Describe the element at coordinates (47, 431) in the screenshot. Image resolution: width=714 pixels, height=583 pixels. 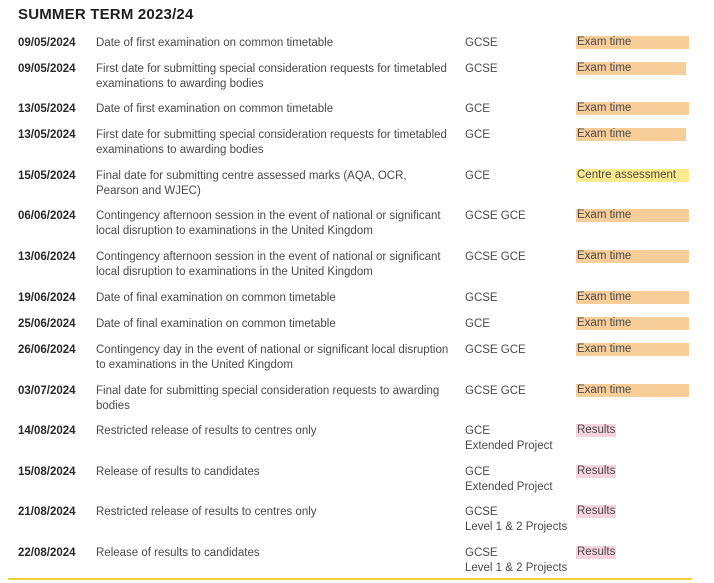
I see `row-date: 14/08/2024` at that location.